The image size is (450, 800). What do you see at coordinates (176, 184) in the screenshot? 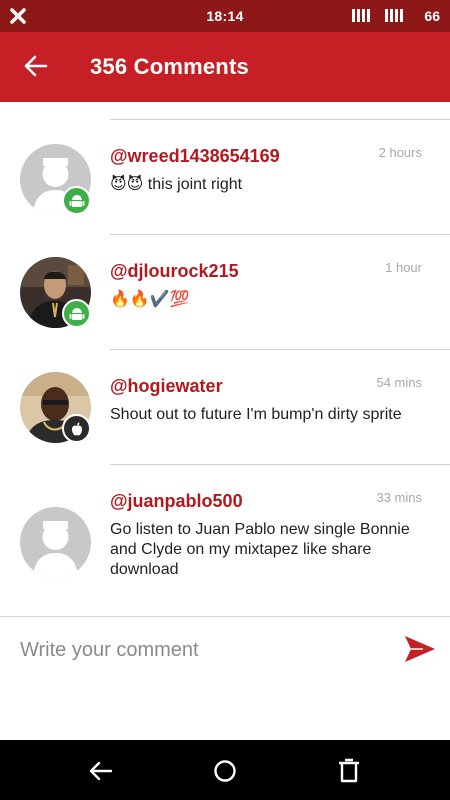
I see `comment-text: 😈😈 this joint right` at bounding box center [176, 184].